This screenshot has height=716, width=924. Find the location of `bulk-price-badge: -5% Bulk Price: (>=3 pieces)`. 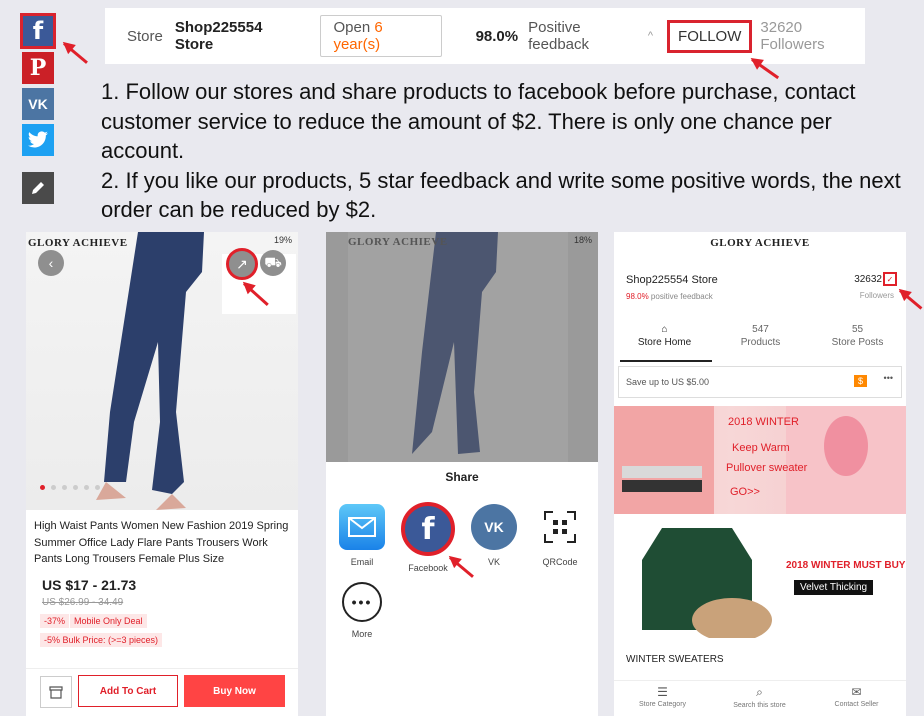

bulk-price-badge: -5% Bulk Price: (>=3 pieces) is located at coordinates (101, 640).